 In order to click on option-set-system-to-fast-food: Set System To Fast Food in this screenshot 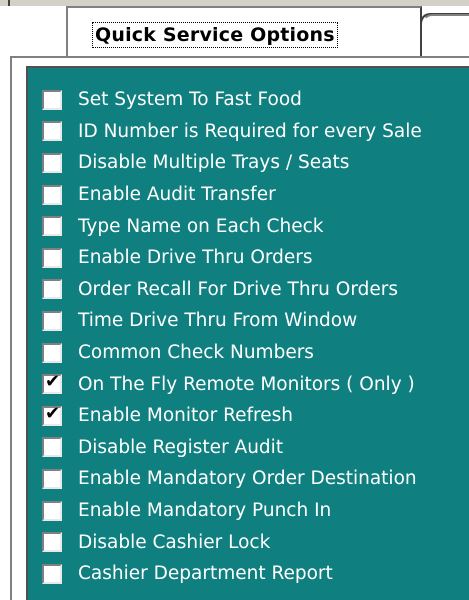, I will do `click(232, 100)`.